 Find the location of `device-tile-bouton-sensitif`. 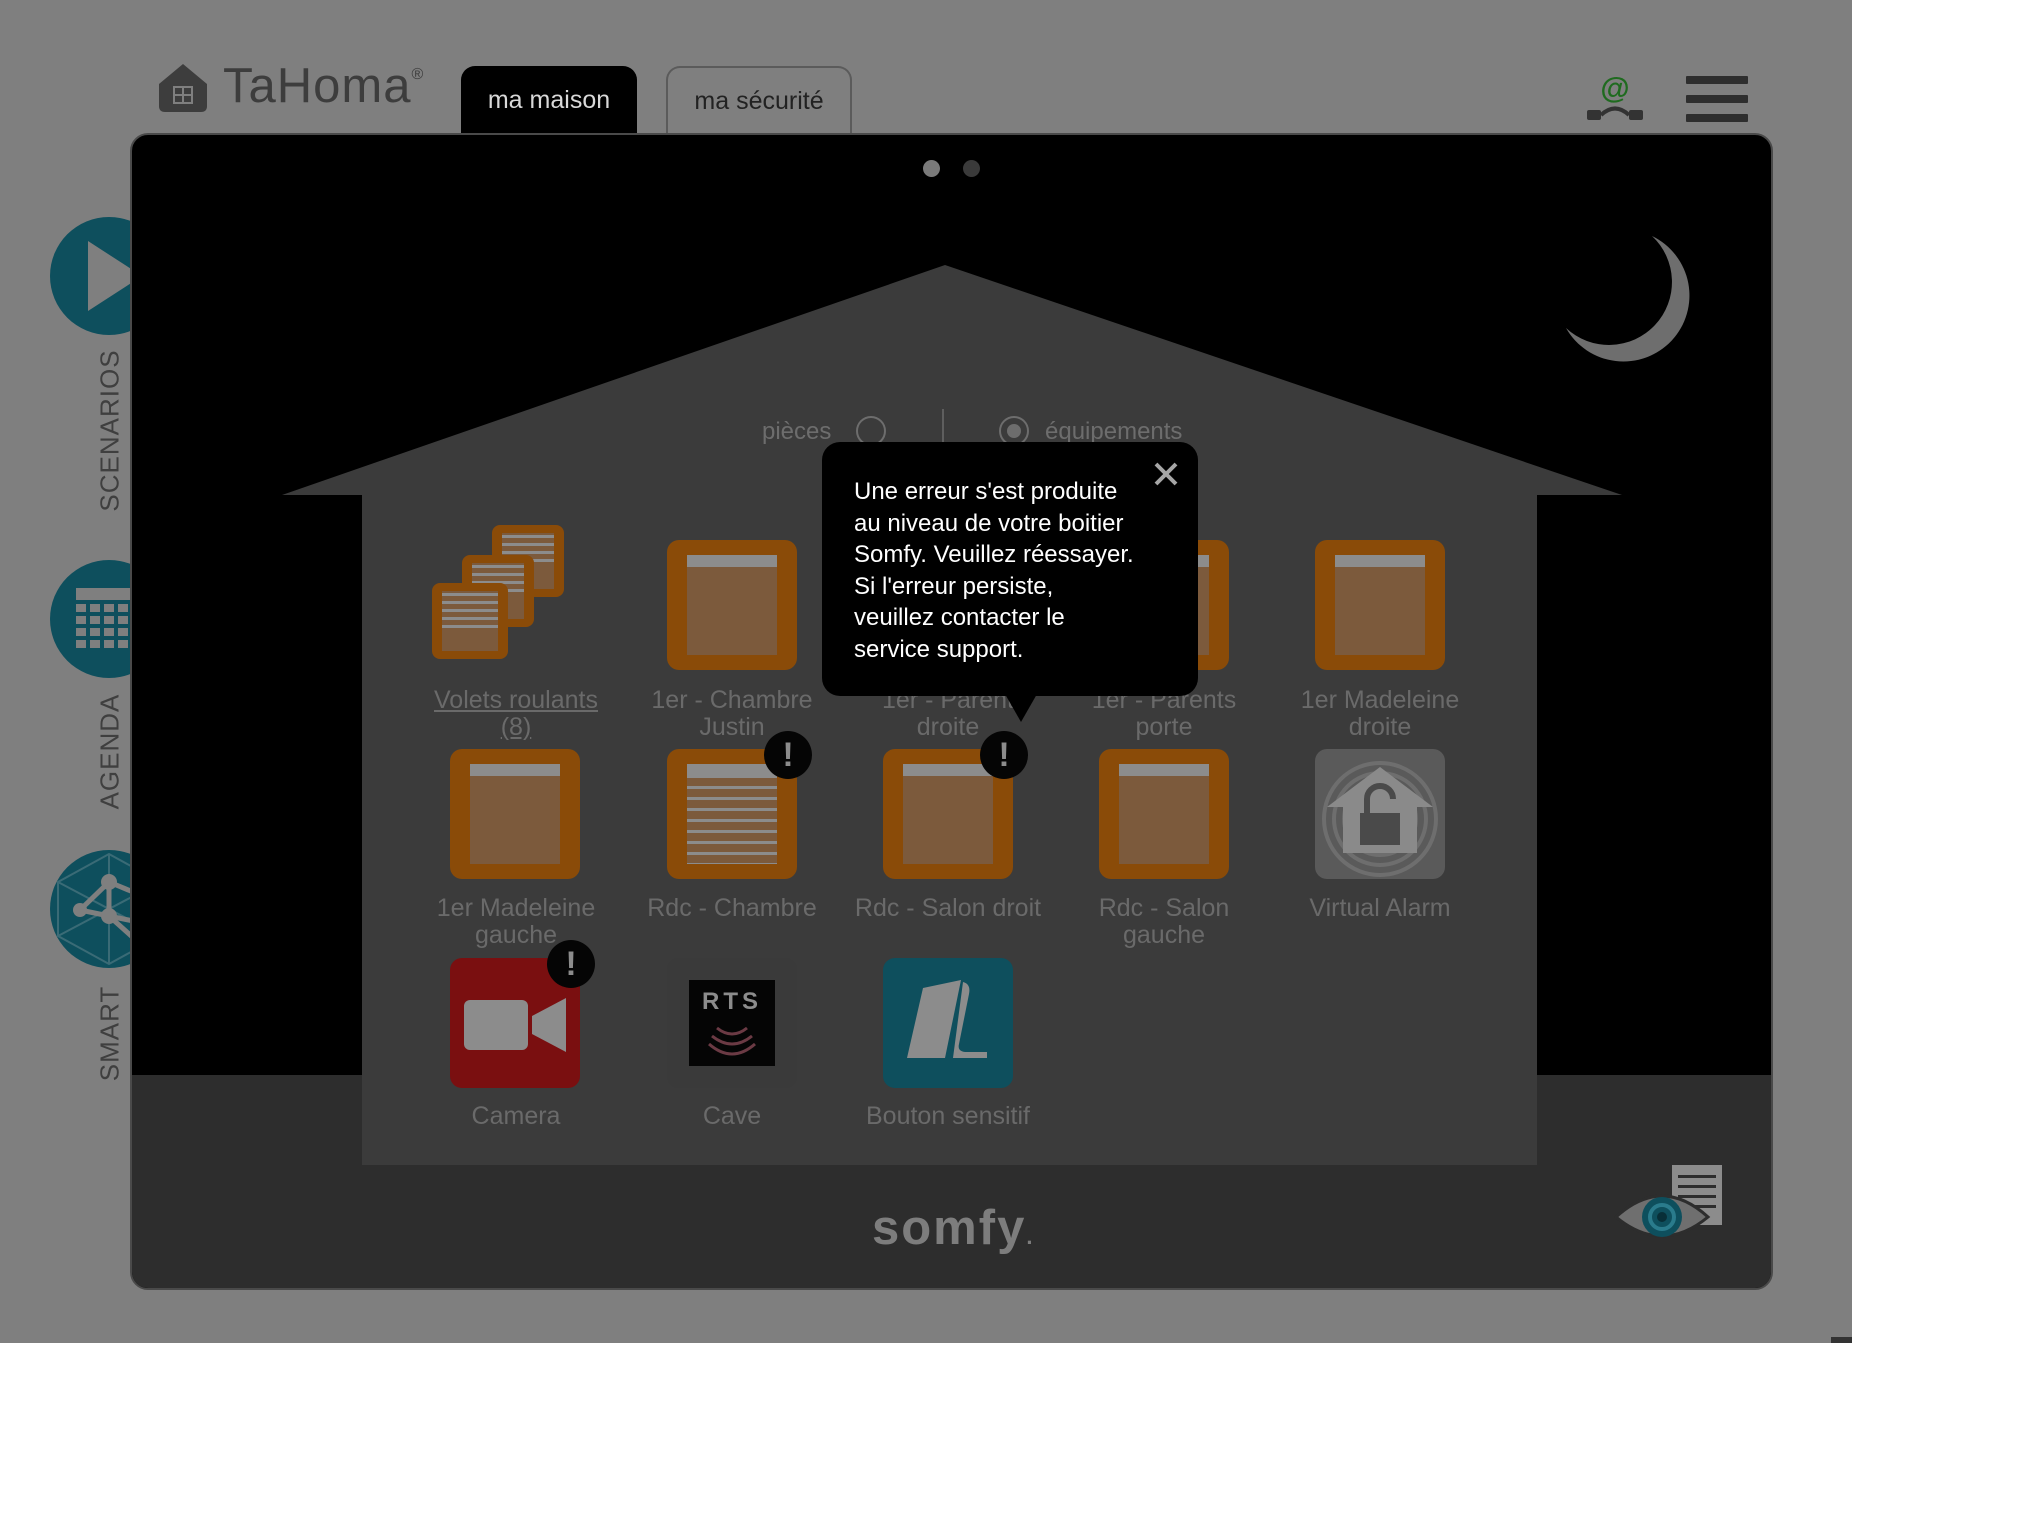

device-tile-bouton-sensitif is located at coordinates (948, 1023).